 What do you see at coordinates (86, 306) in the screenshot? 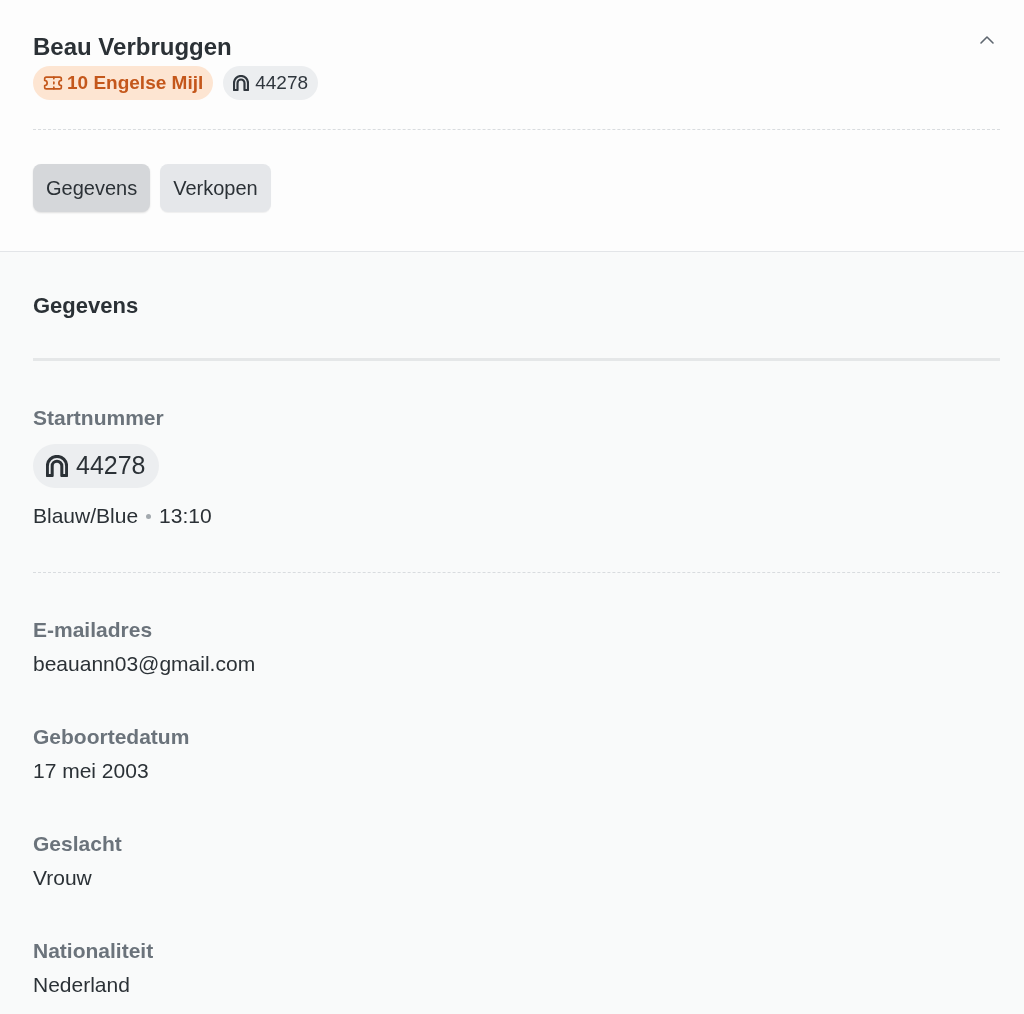
I see `section-title: Gegevens` at bounding box center [86, 306].